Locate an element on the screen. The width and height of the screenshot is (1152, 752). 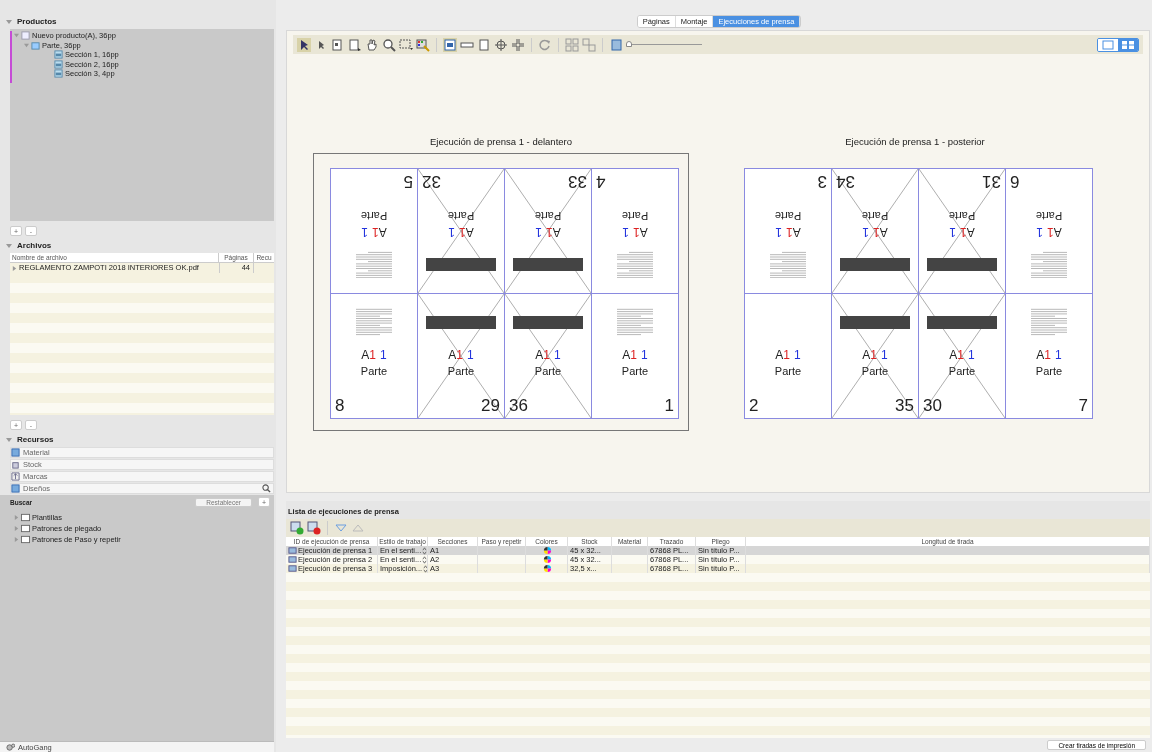
page-thumbnail: A 1 1 Parte 32 is located at coordinates (461, 231).